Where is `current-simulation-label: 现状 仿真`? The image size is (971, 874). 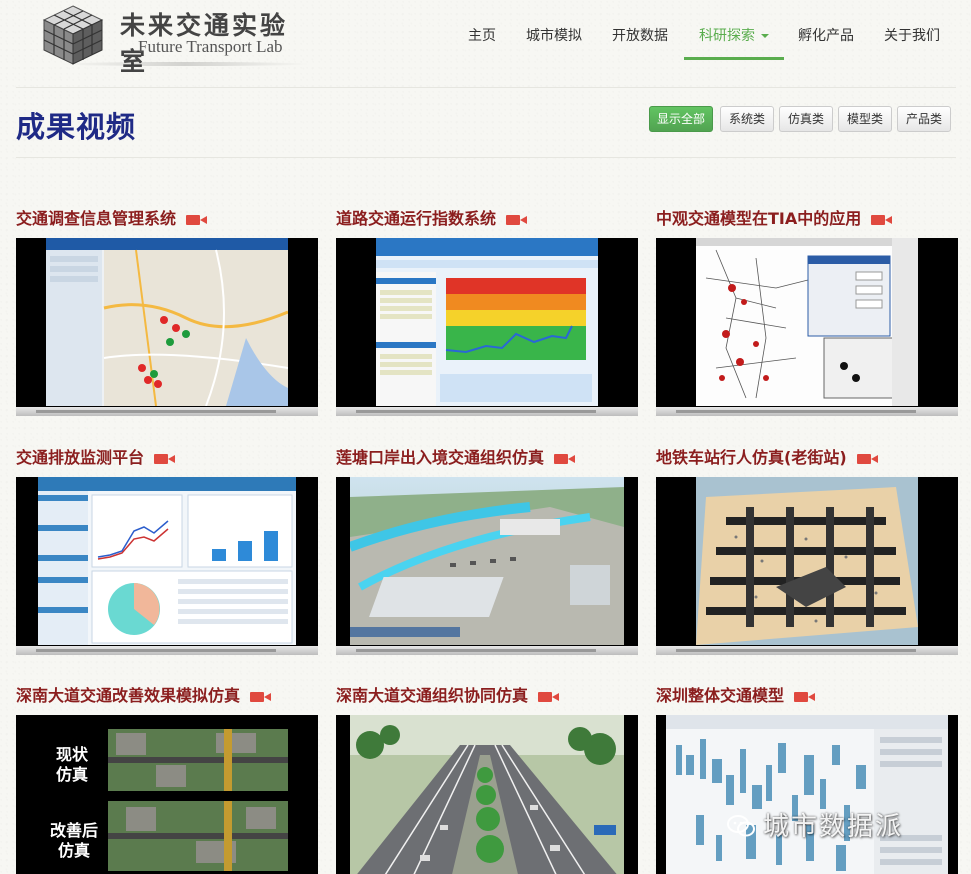
current-simulation-label: 现状 仿真 is located at coordinates (71, 764).